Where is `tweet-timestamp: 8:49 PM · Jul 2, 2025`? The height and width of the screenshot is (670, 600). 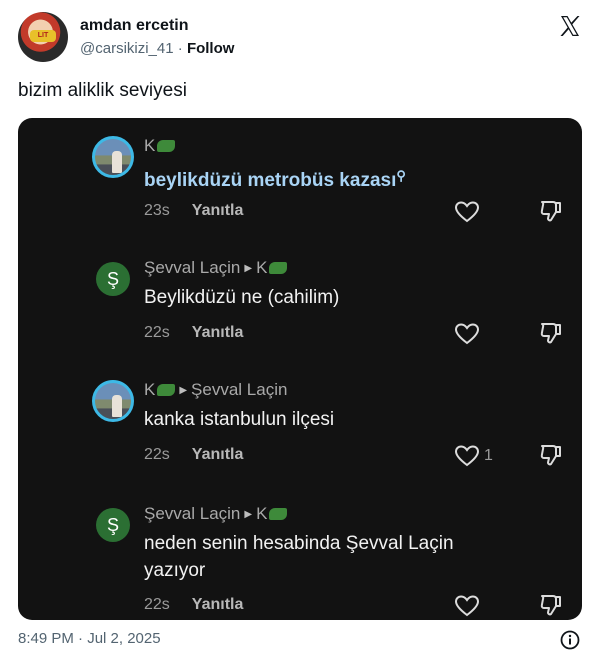 tweet-timestamp: 8:49 PM · Jul 2, 2025 is located at coordinates (89, 638).